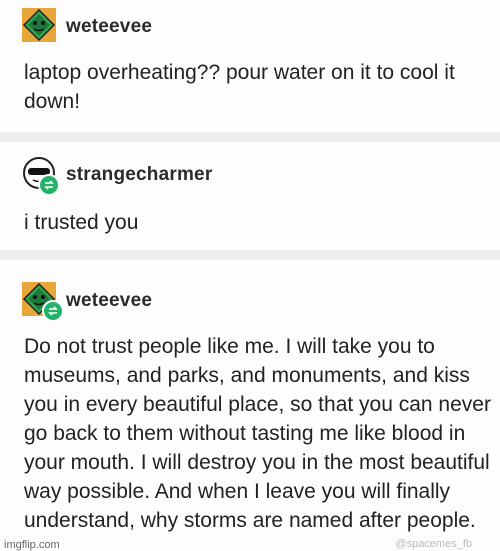 This screenshot has width=500, height=551. What do you see at coordinates (39, 25) in the screenshot?
I see `green-diamond-face-icon` at bounding box center [39, 25].